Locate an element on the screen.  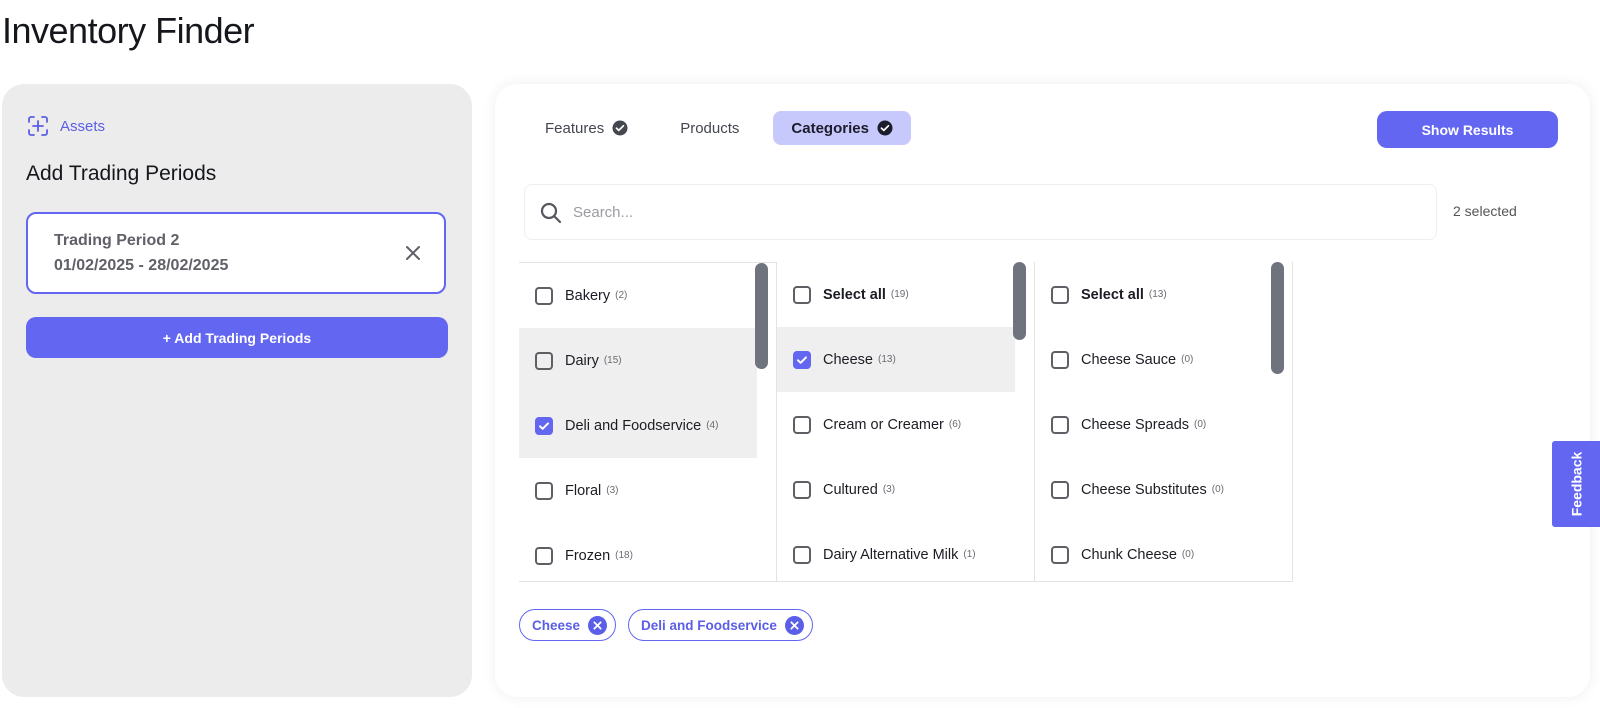
category-label: Dairy is located at coordinates (582, 360).